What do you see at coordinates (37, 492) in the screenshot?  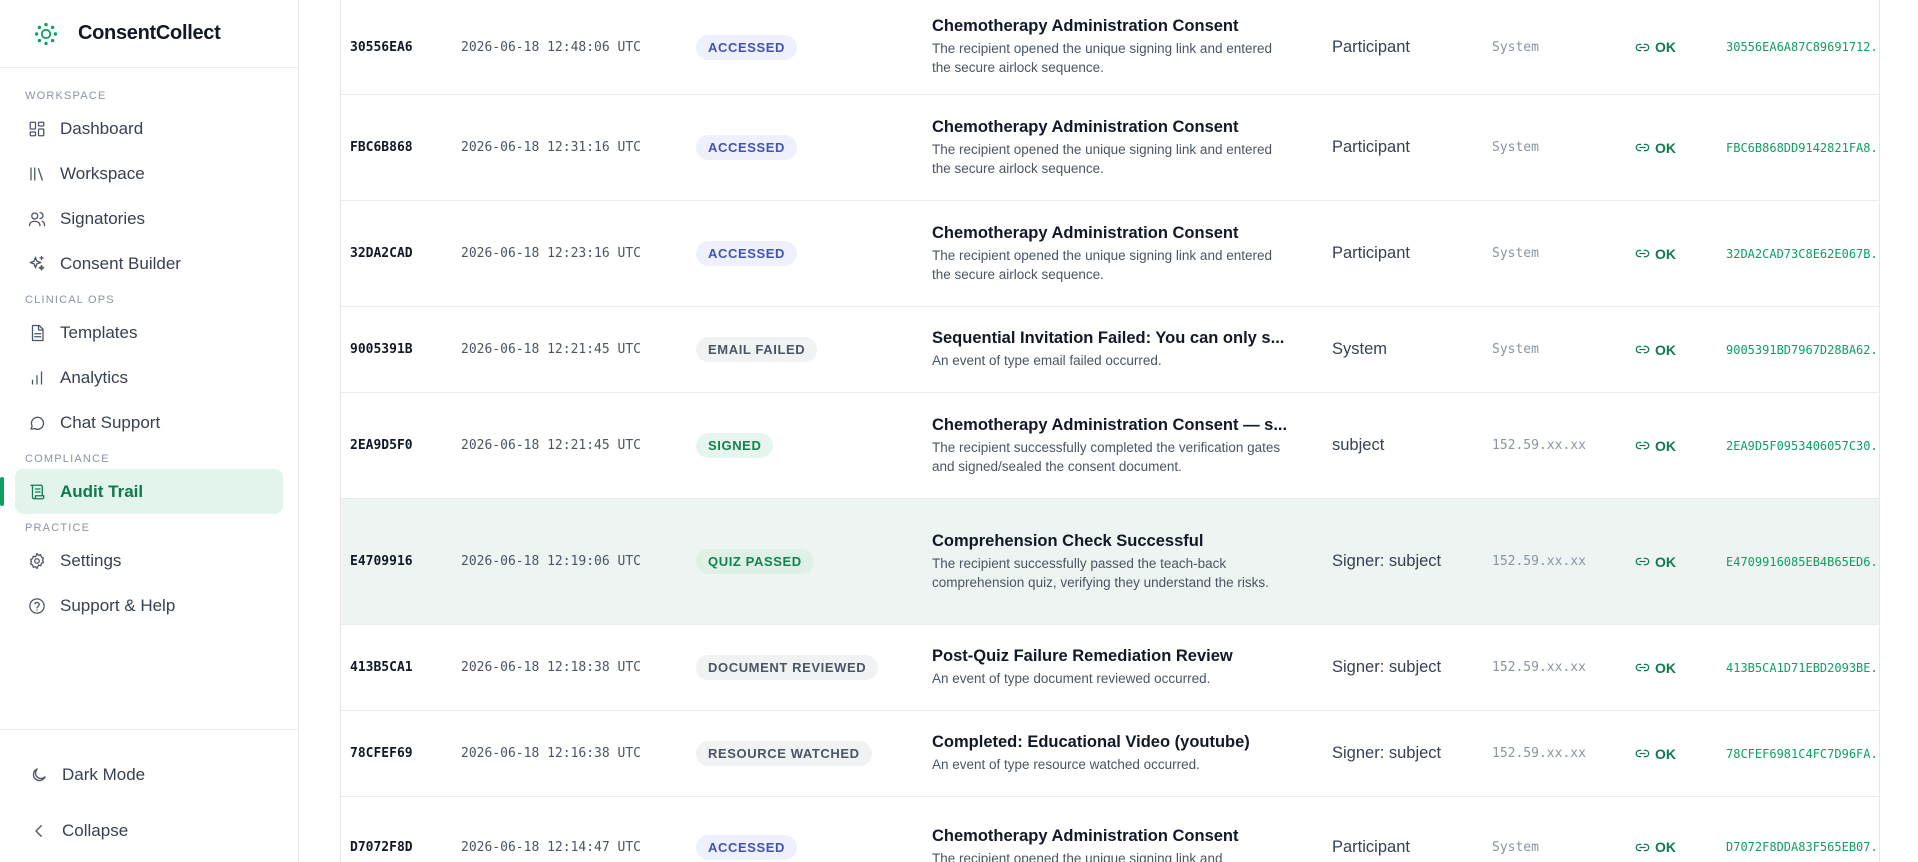 I see `scroll-icon` at bounding box center [37, 492].